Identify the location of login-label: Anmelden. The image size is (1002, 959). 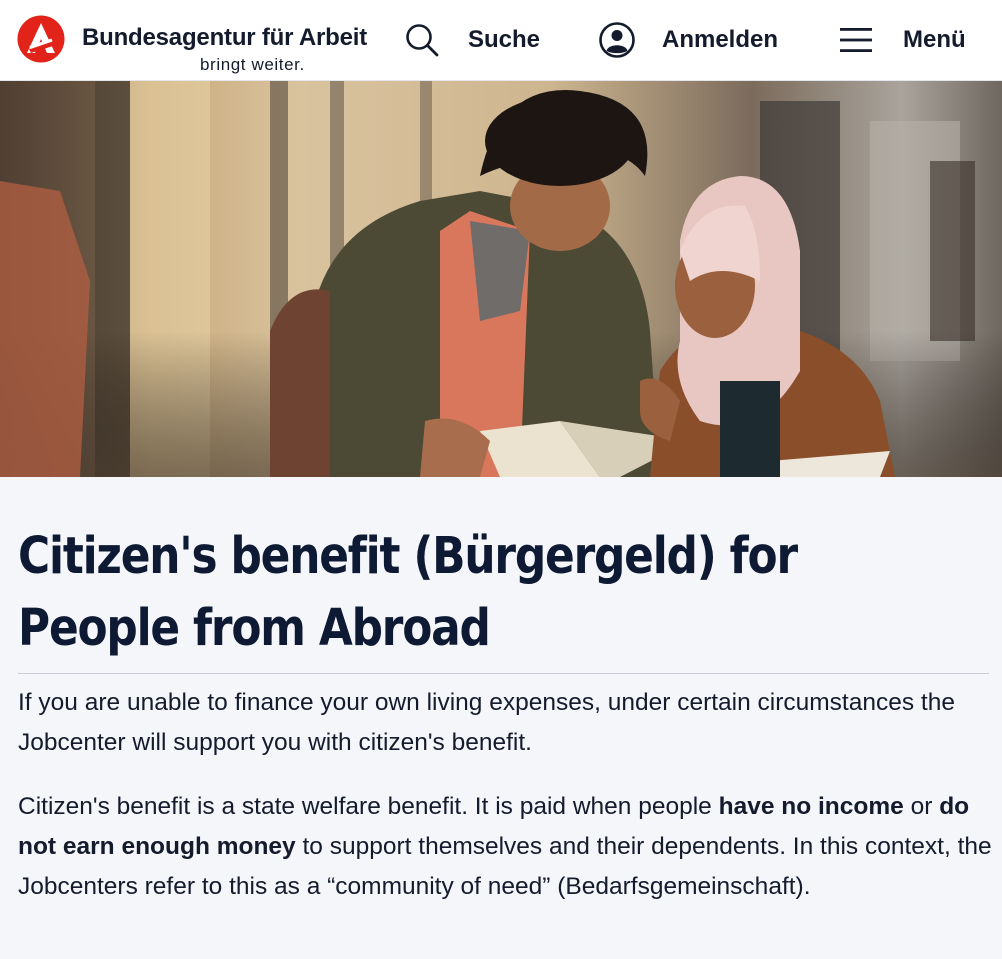
(720, 39).